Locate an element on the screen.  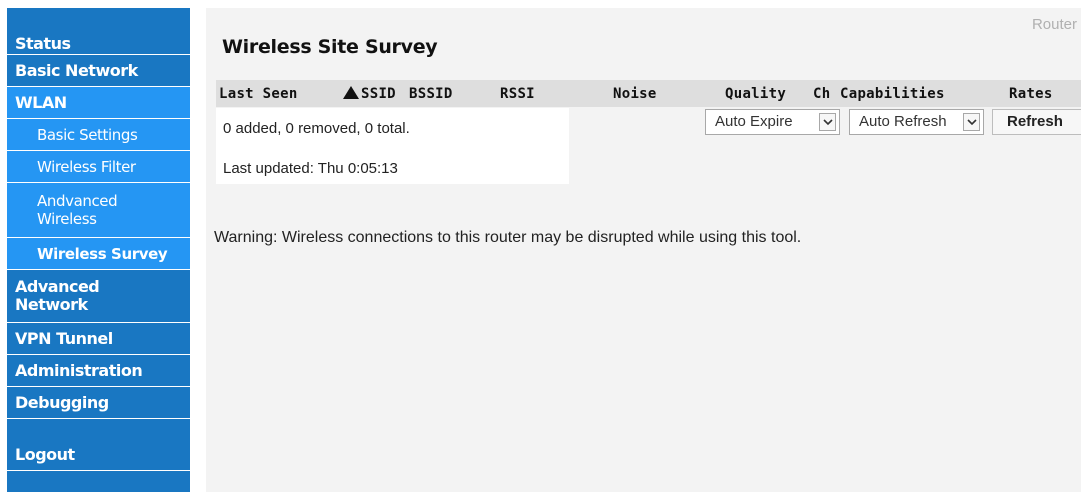
sidebar-item-advanced-network: Advanced Network is located at coordinates (98, 296).